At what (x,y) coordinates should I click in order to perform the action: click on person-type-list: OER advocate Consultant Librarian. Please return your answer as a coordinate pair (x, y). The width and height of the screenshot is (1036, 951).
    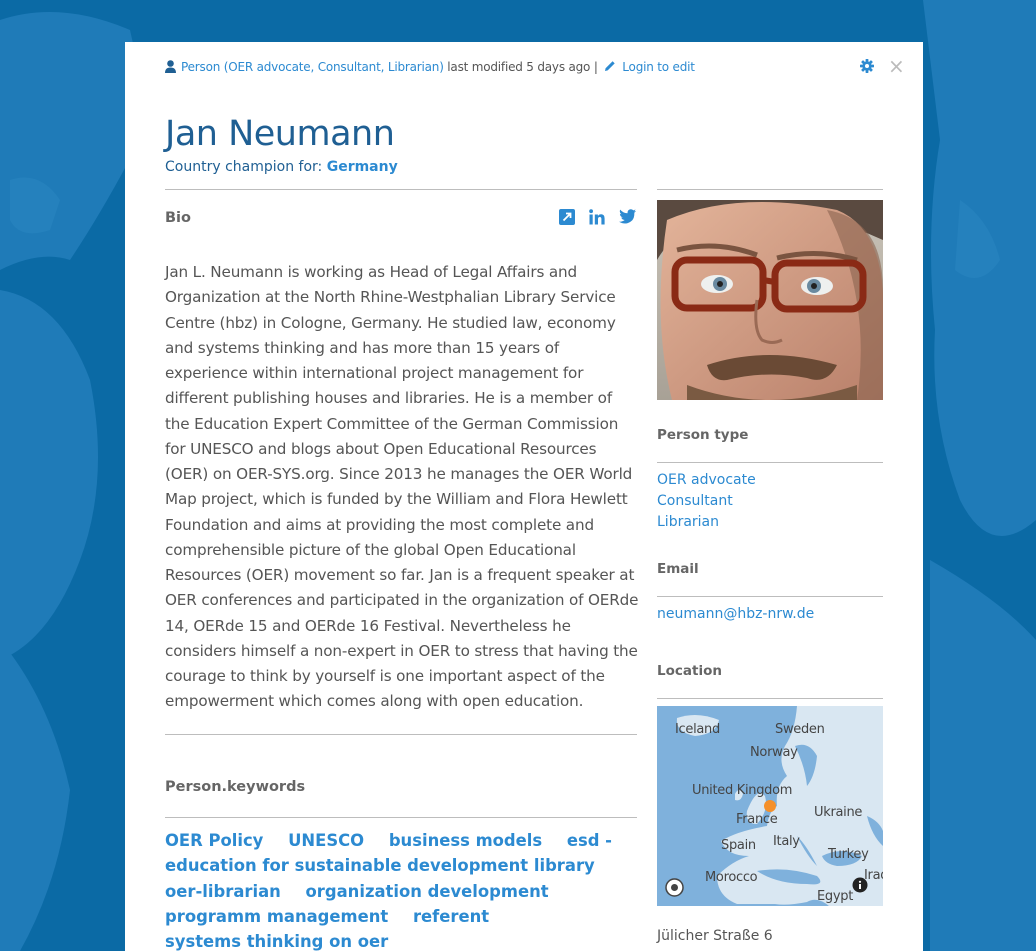
    Looking at the image, I should click on (706, 501).